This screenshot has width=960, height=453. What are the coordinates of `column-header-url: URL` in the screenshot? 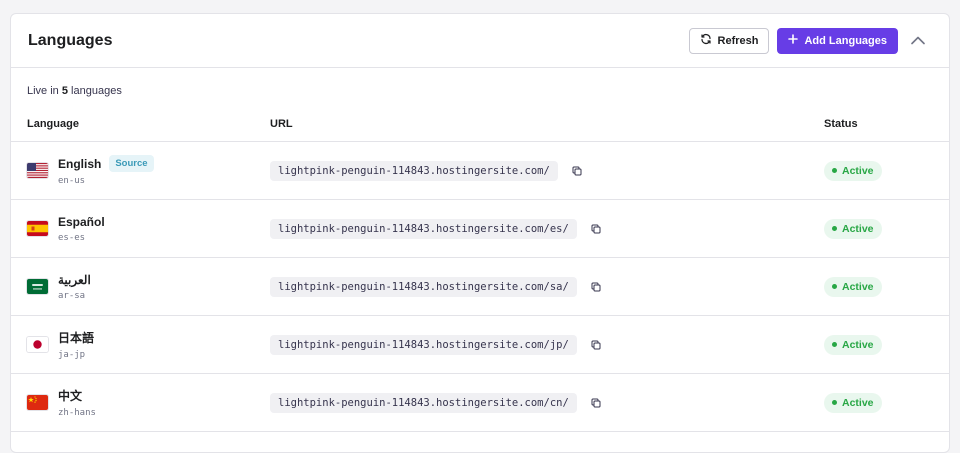 It's located at (281, 123).